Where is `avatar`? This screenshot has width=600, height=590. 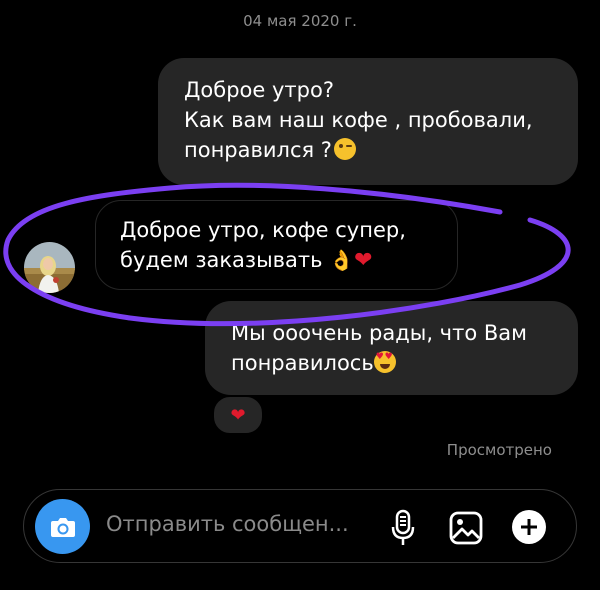
avatar is located at coordinates (49, 267).